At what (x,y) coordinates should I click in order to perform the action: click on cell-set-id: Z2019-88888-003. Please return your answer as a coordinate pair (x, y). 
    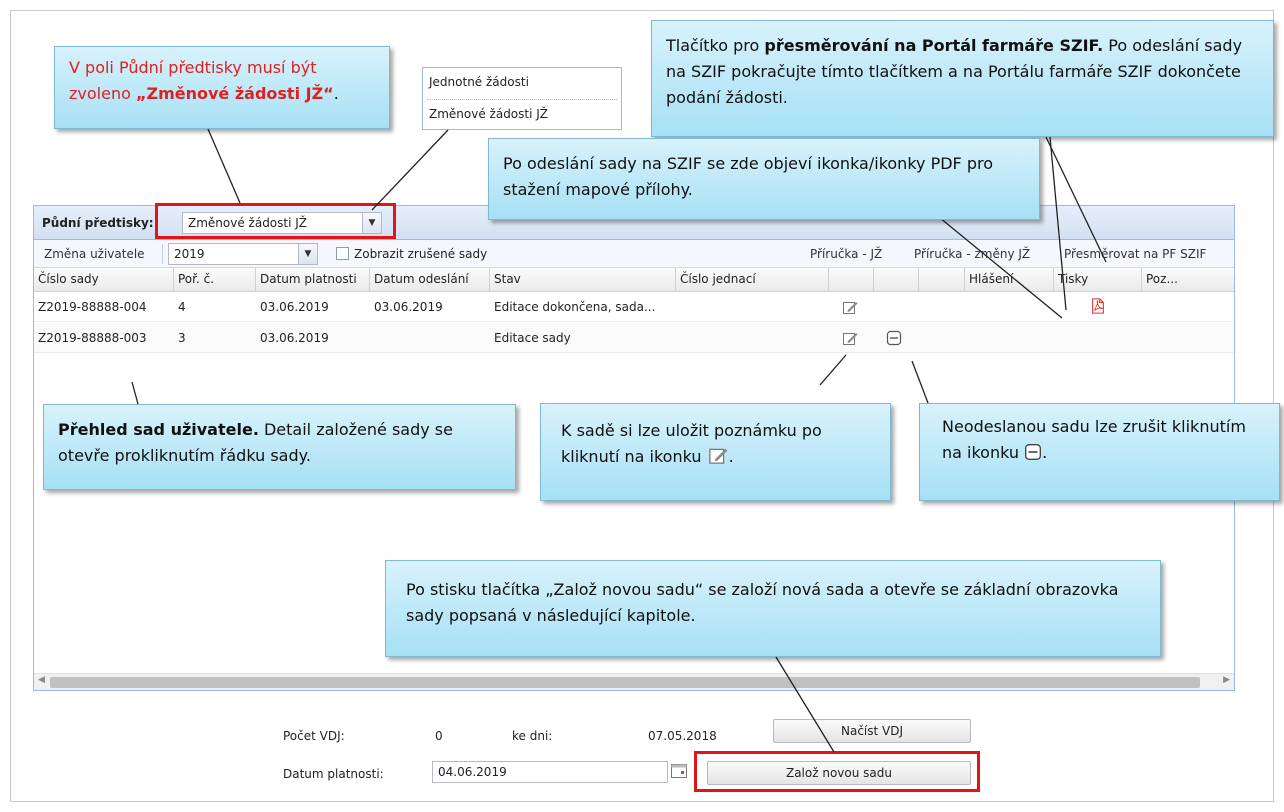
    Looking at the image, I should click on (92, 338).